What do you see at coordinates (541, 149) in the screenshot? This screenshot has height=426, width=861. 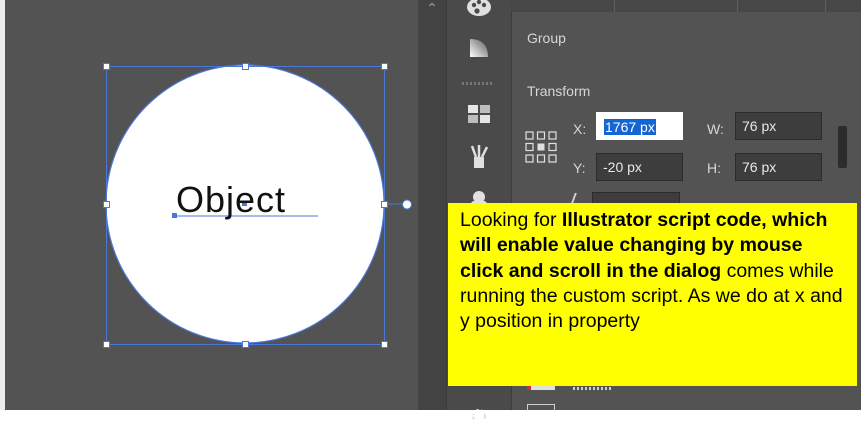 I see `reference-point-icon` at bounding box center [541, 149].